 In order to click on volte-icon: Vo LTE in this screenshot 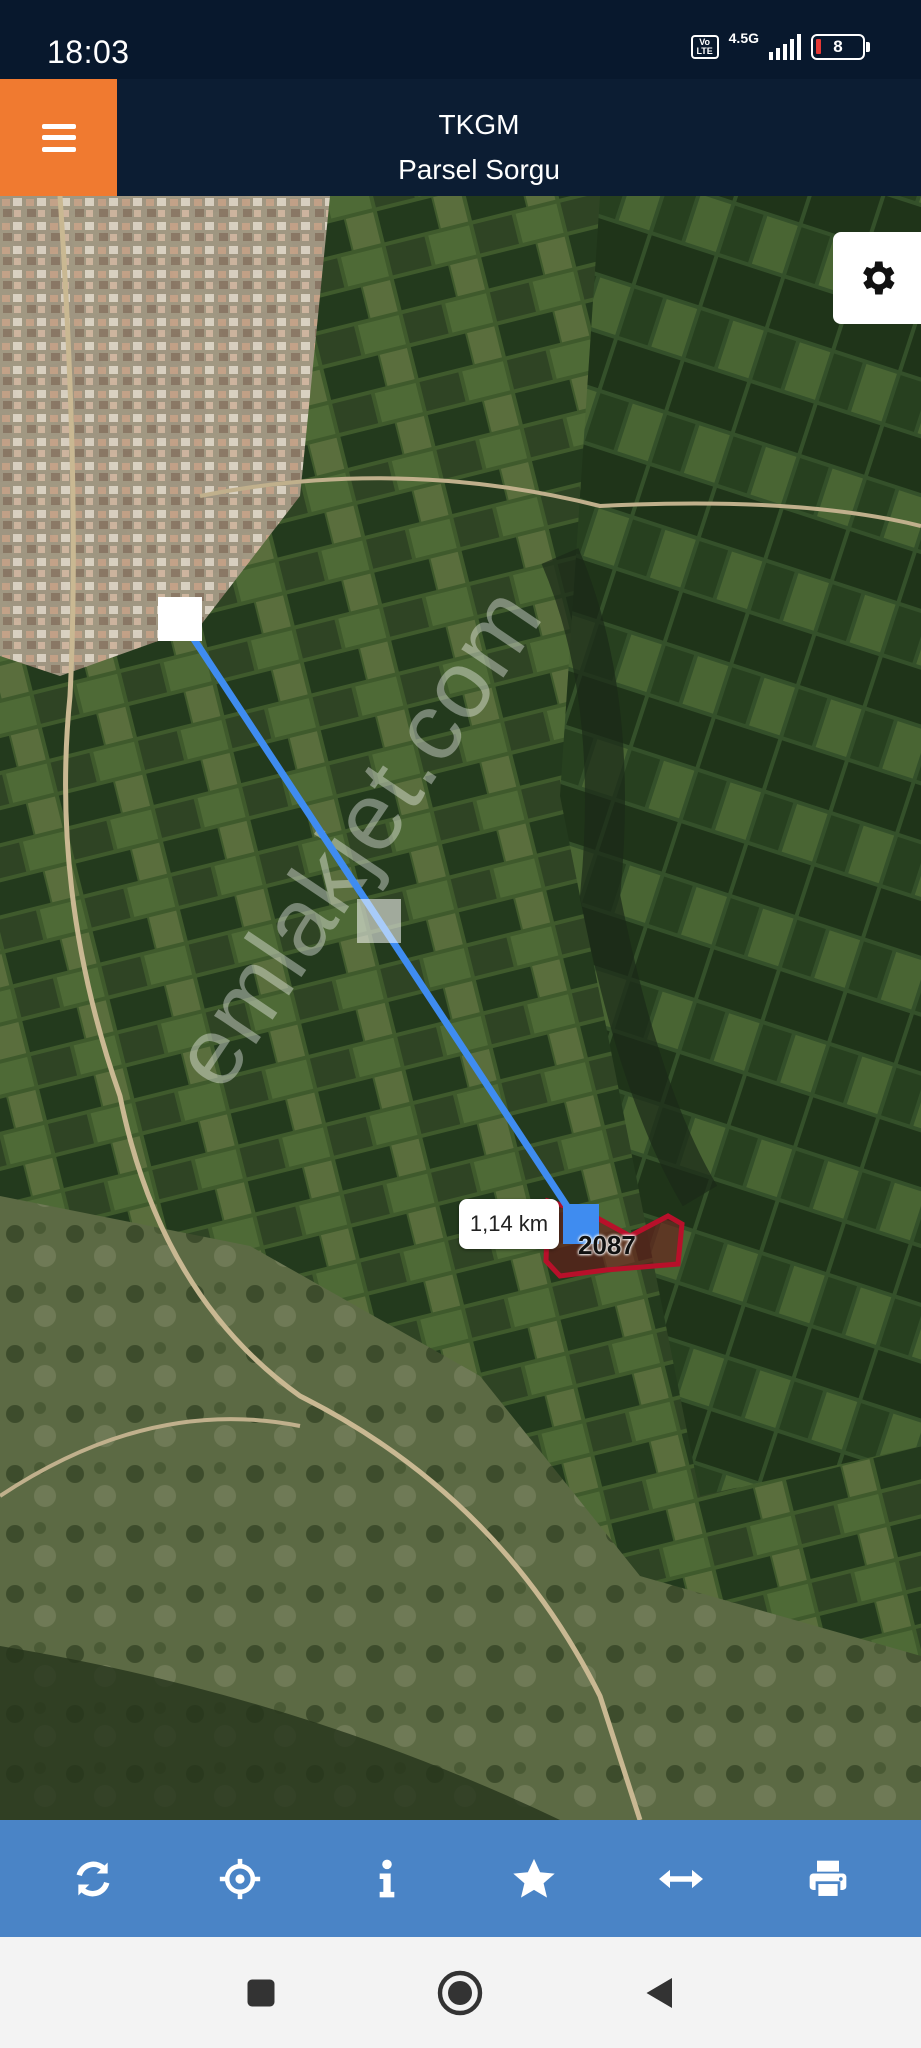, I will do `click(704, 47)`.